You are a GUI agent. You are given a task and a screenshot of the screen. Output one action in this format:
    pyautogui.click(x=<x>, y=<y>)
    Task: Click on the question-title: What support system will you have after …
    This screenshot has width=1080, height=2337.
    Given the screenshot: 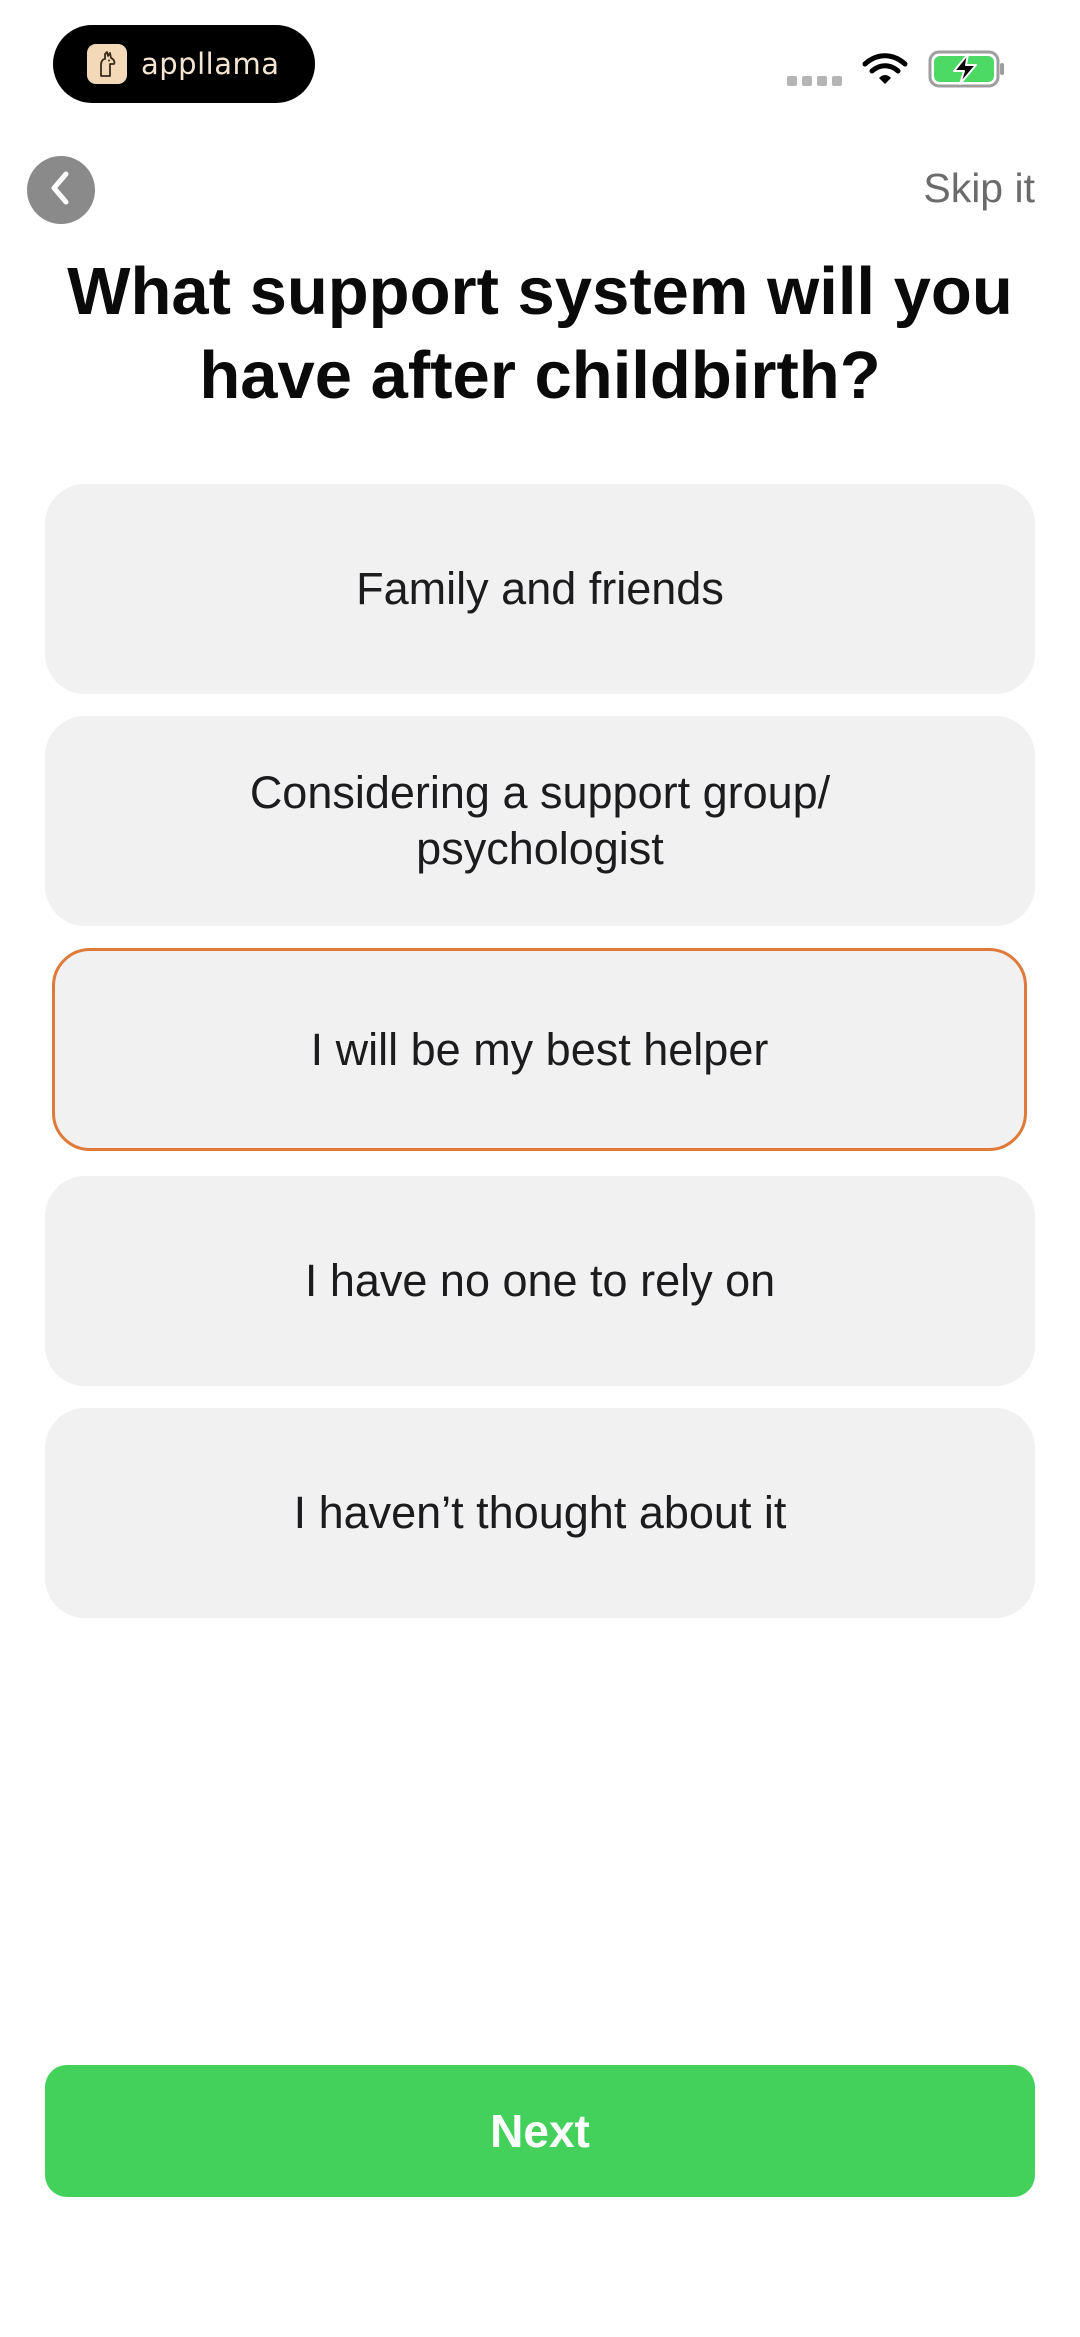 What is the action you would take?
    pyautogui.click(x=540, y=333)
    